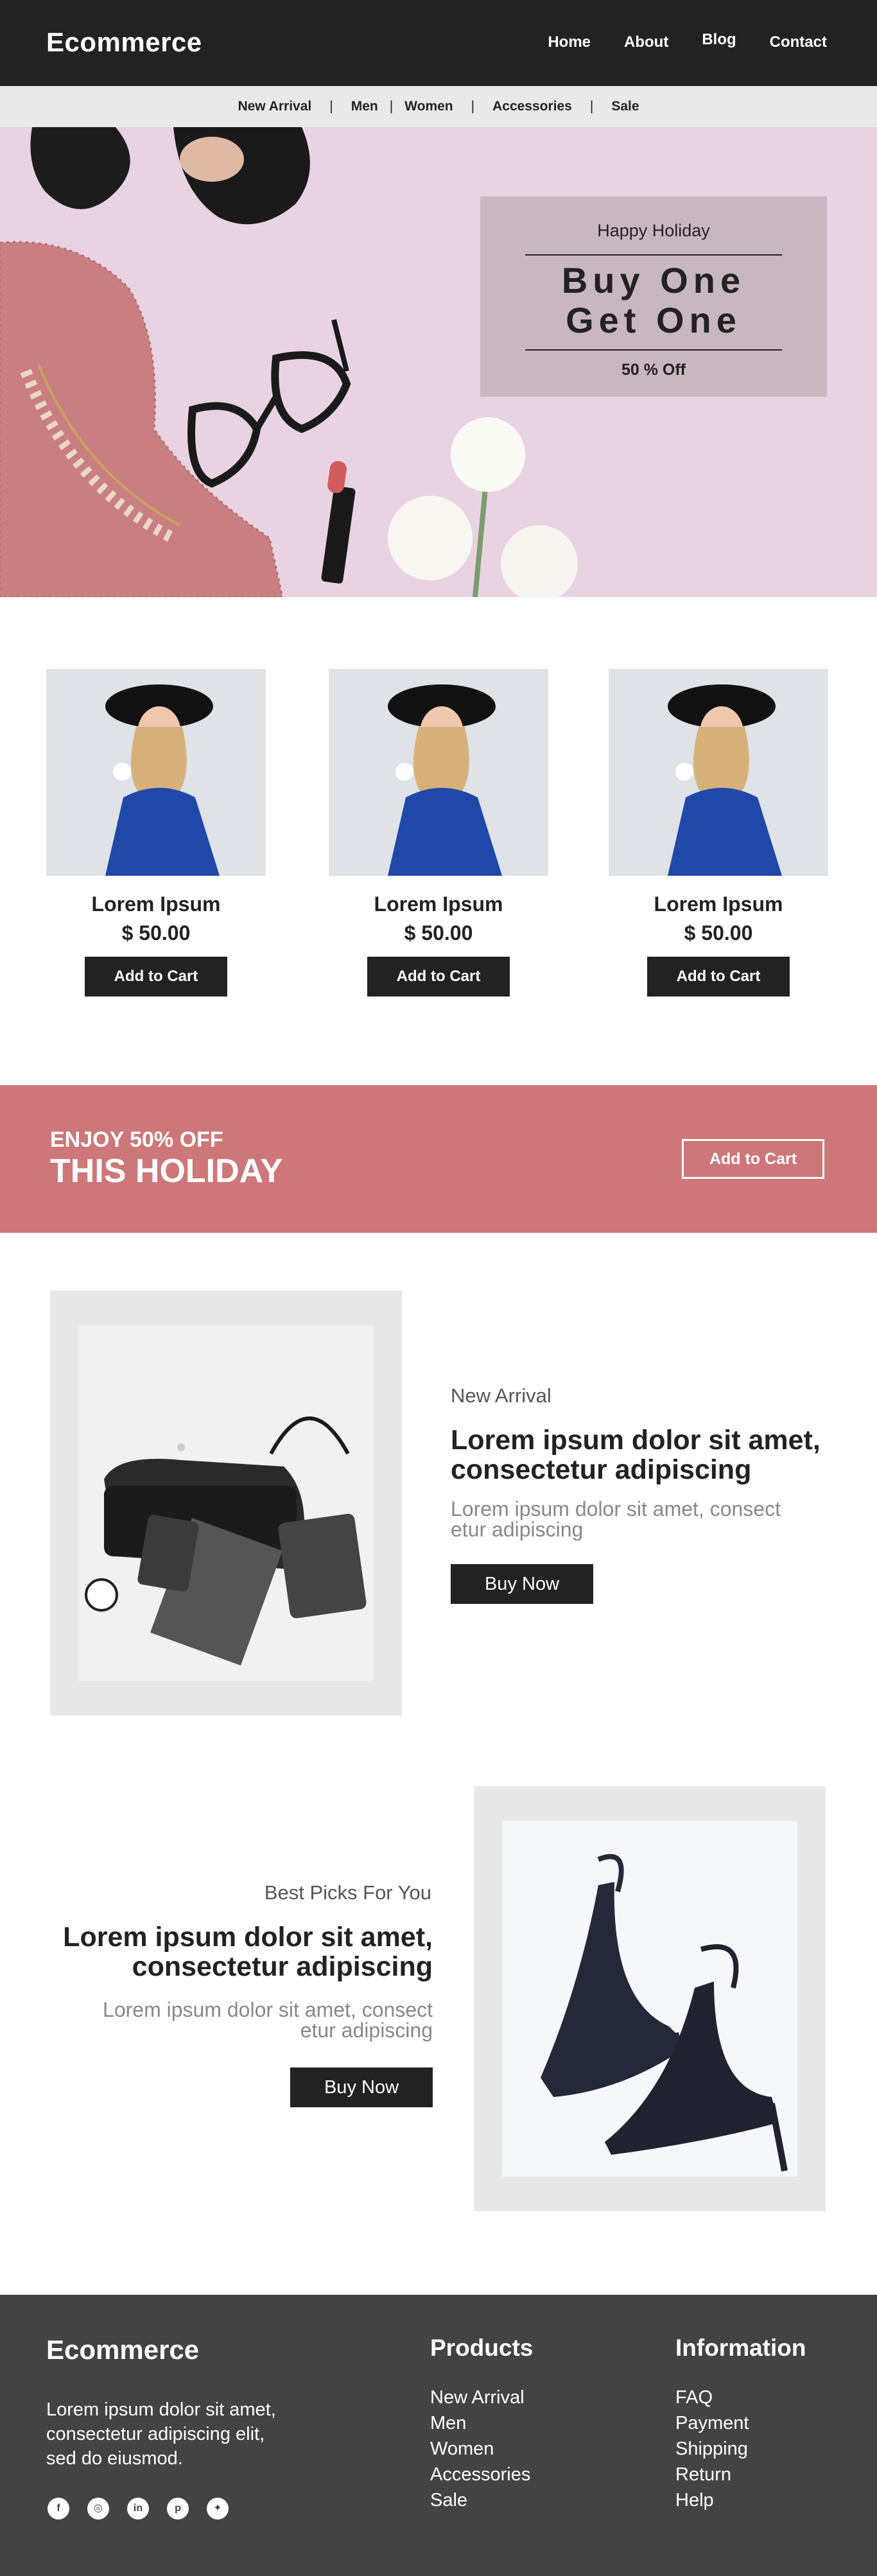 The width and height of the screenshot is (877, 2576). I want to click on category-men: Men, so click(365, 106).